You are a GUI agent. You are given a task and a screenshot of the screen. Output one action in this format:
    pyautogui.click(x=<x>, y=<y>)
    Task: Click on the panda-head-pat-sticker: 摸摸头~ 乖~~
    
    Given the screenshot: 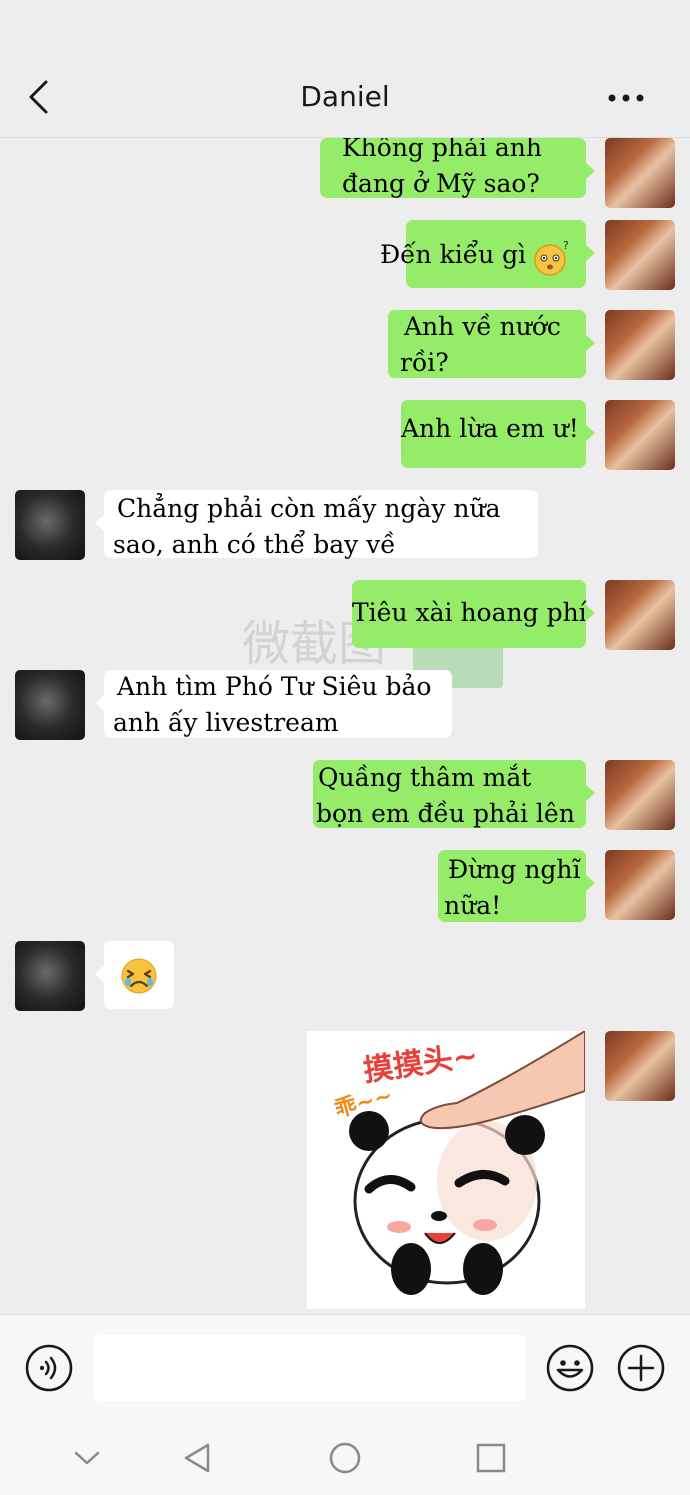 What is the action you would take?
    pyautogui.click(x=446, y=1170)
    